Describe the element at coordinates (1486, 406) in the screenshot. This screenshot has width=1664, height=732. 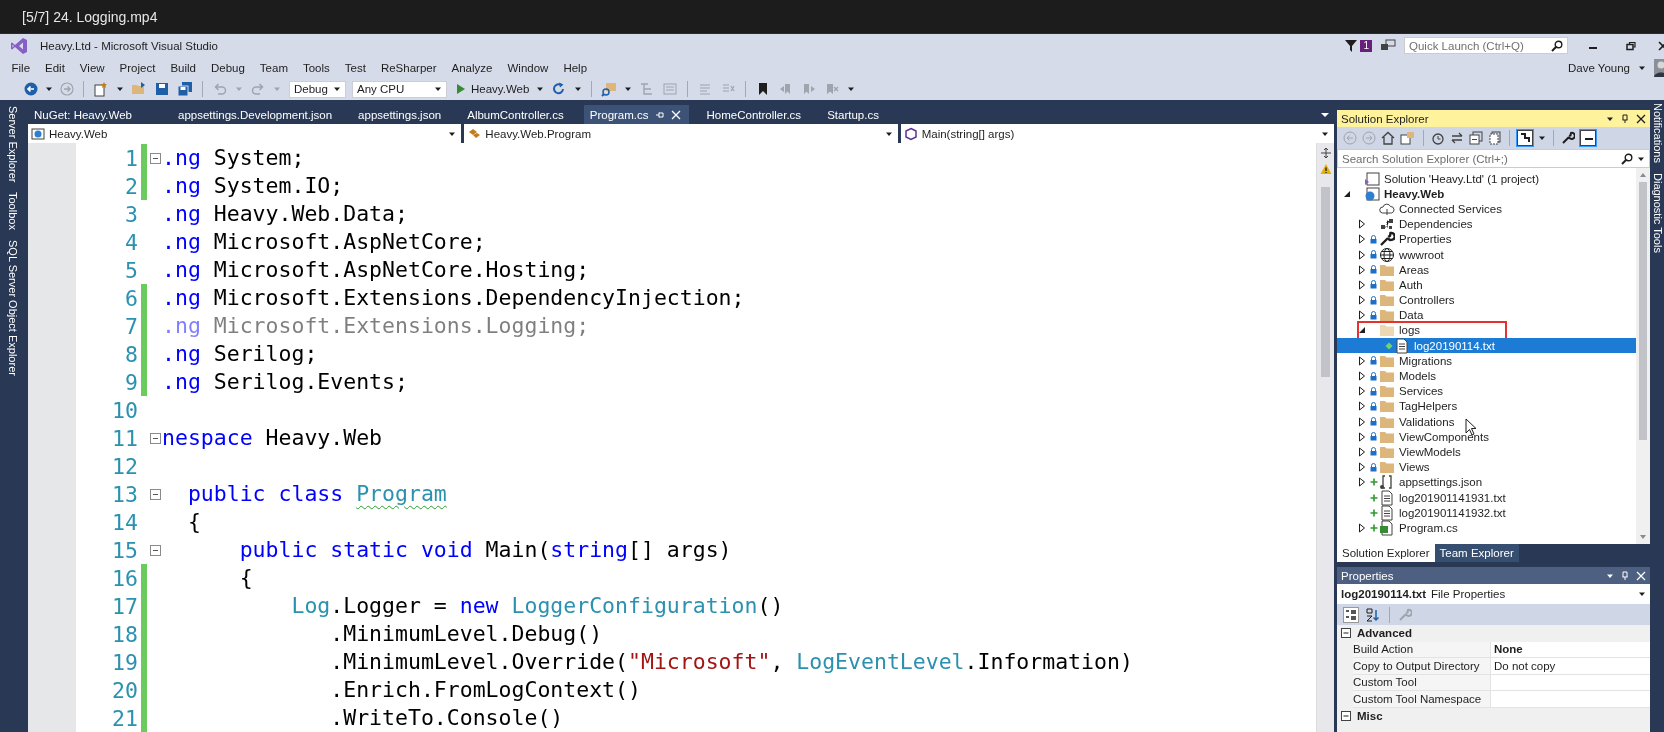
I see `tree-item: TagHelpers` at that location.